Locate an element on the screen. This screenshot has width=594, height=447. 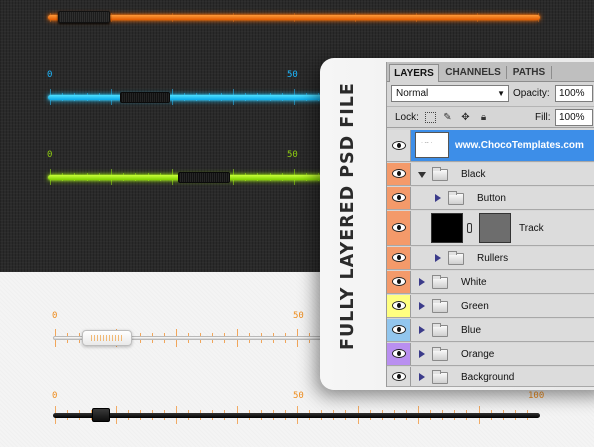
layer-row-background: Background is located at coordinates (490, 377).